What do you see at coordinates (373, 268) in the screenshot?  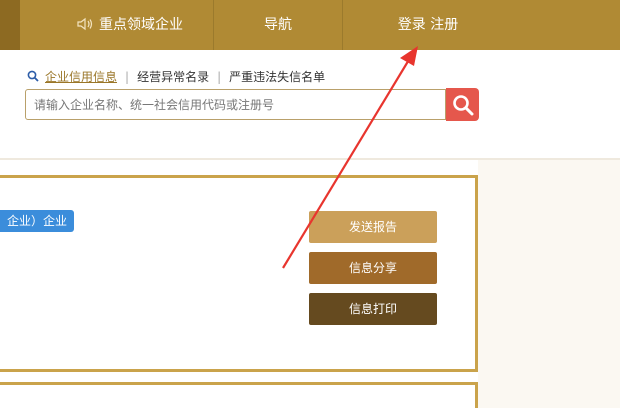 I see `share-info-button: 信息分享` at bounding box center [373, 268].